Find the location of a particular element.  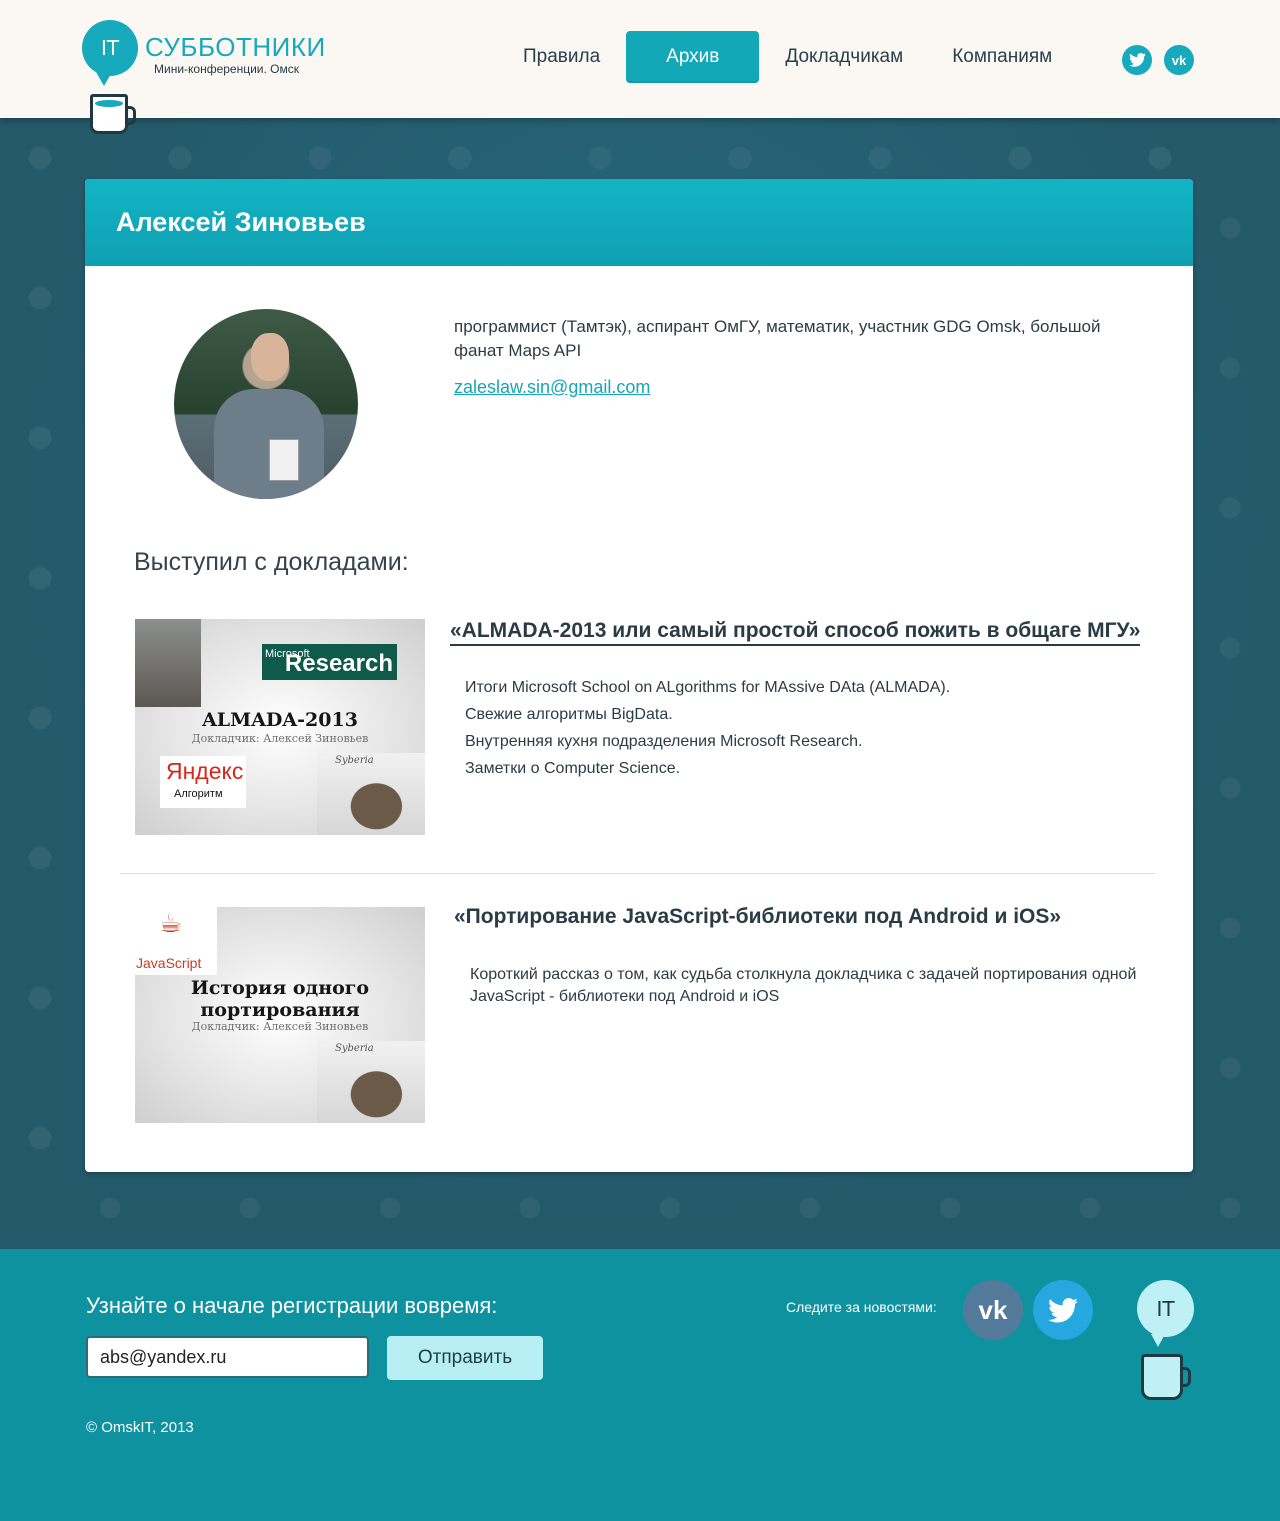

yandex-subtext: Алгоритм is located at coordinates (198, 794).